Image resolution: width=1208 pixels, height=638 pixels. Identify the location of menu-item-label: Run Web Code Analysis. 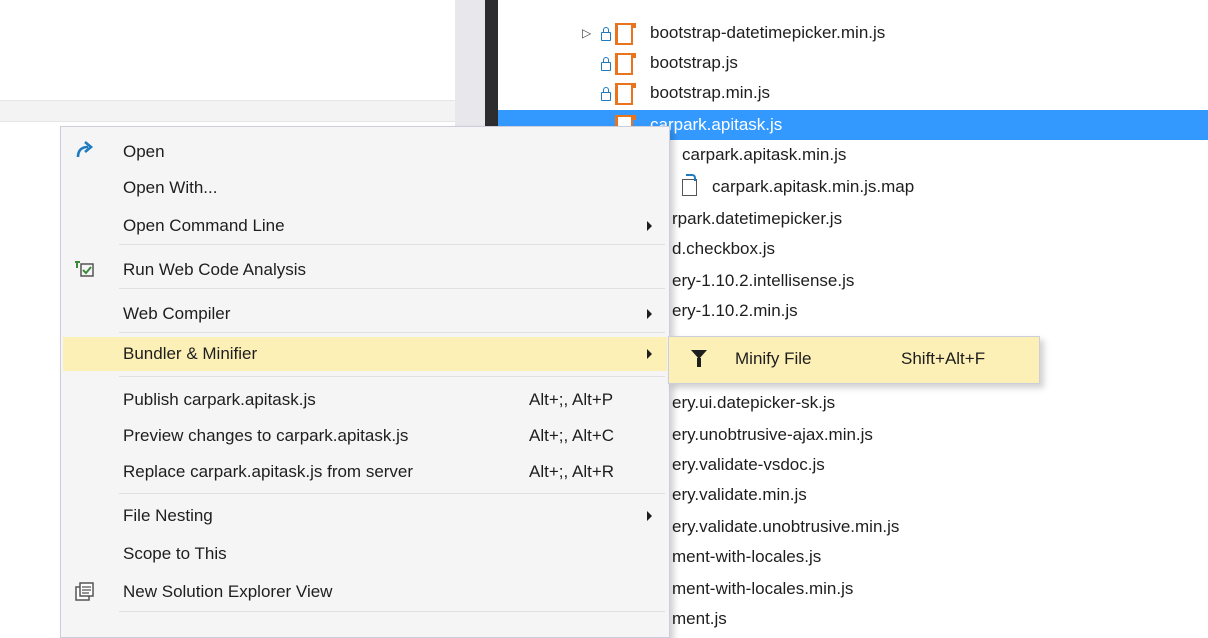
(215, 269).